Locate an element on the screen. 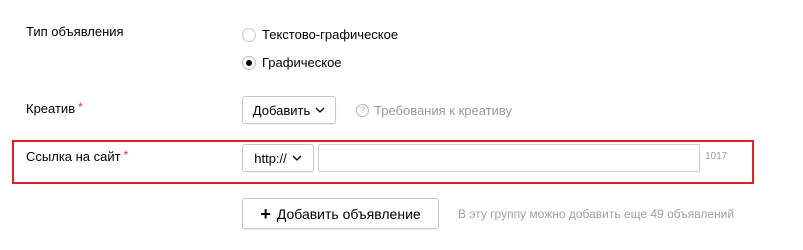 Image resolution: width=803 pixels, height=250 pixels. radio-option-label: Текстово-графическое is located at coordinates (330, 34).